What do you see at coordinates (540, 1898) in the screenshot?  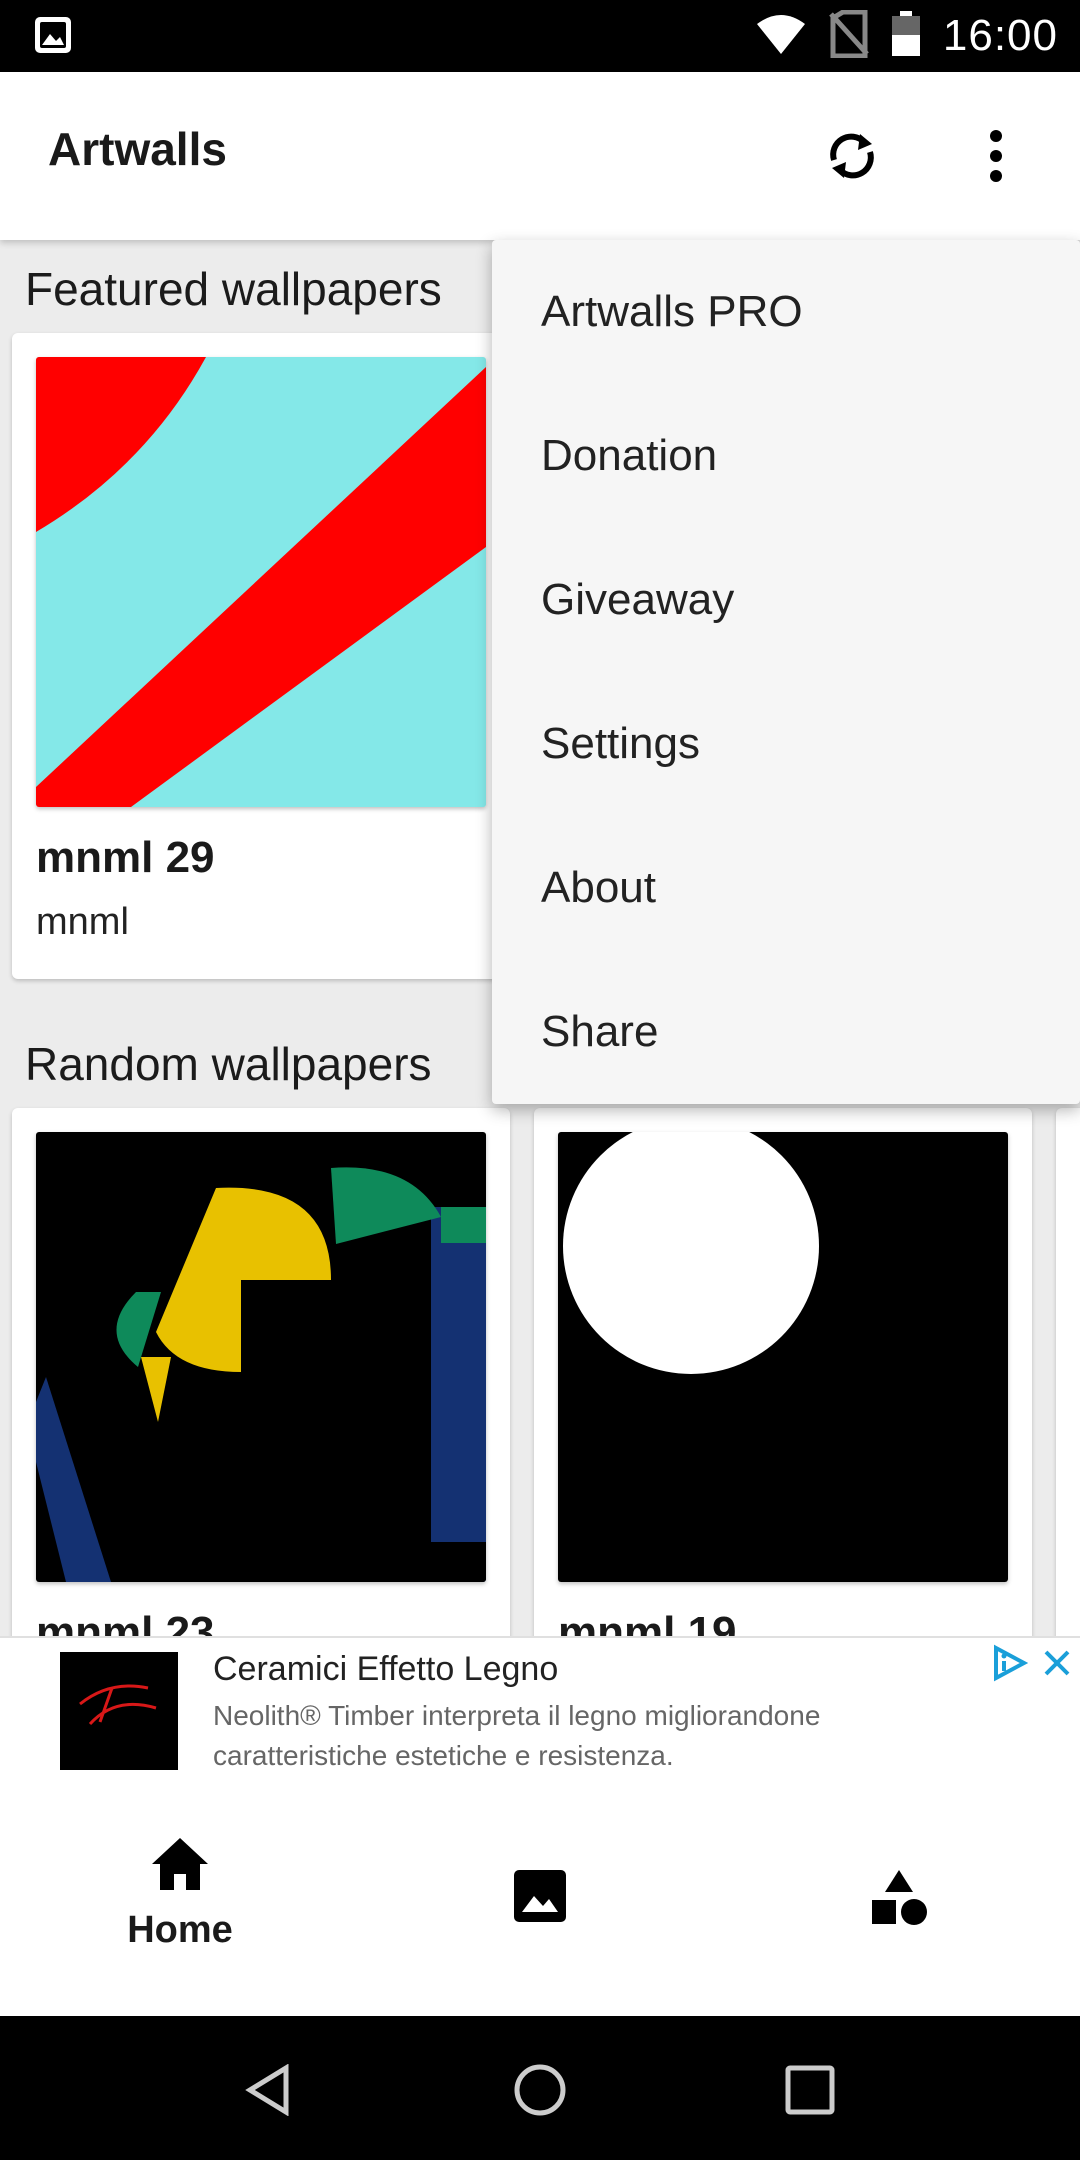 I see `wallpapers-icon` at bounding box center [540, 1898].